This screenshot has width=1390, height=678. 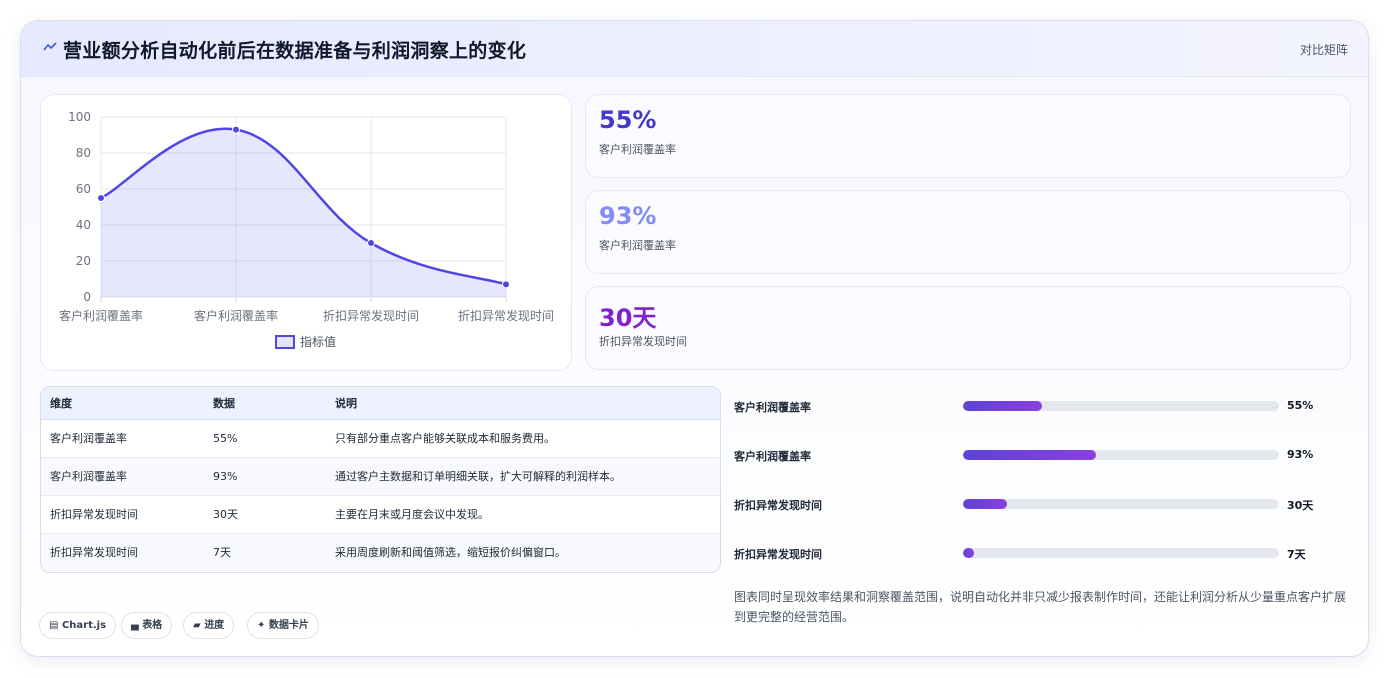 I want to click on progress-value: 7天, so click(x=1296, y=554).